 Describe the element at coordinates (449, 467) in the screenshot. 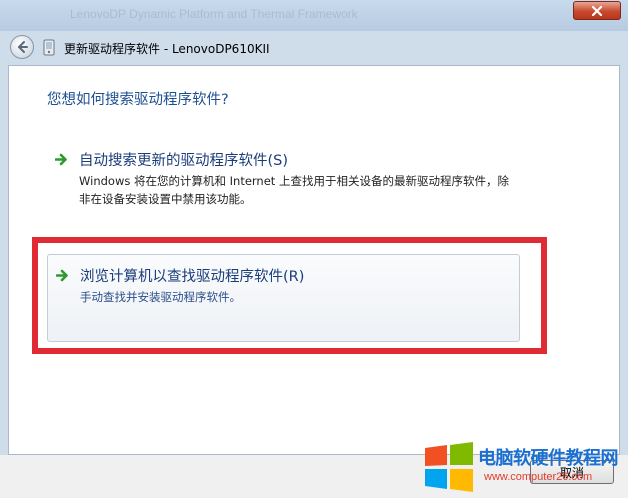

I see `windows-logo-icon` at that location.